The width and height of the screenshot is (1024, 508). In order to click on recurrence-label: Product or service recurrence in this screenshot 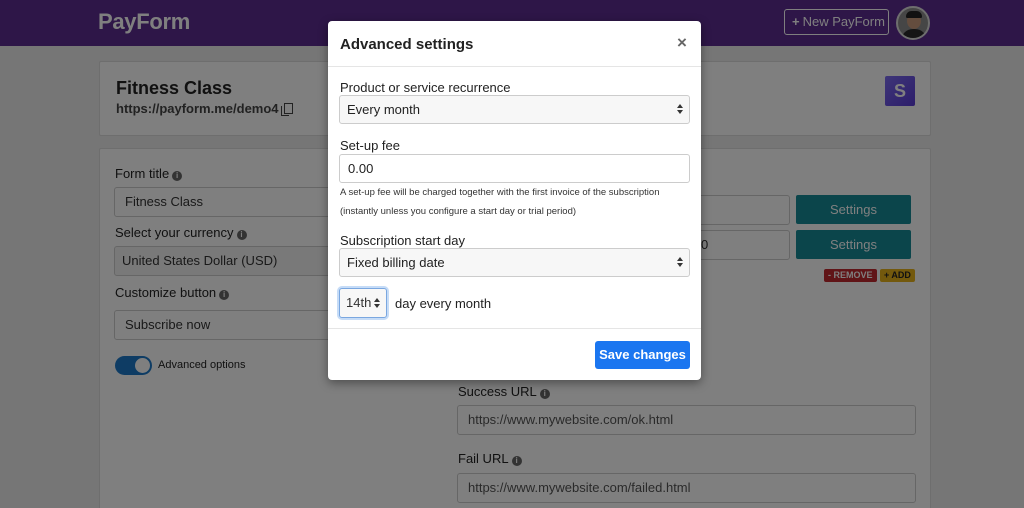, I will do `click(425, 87)`.